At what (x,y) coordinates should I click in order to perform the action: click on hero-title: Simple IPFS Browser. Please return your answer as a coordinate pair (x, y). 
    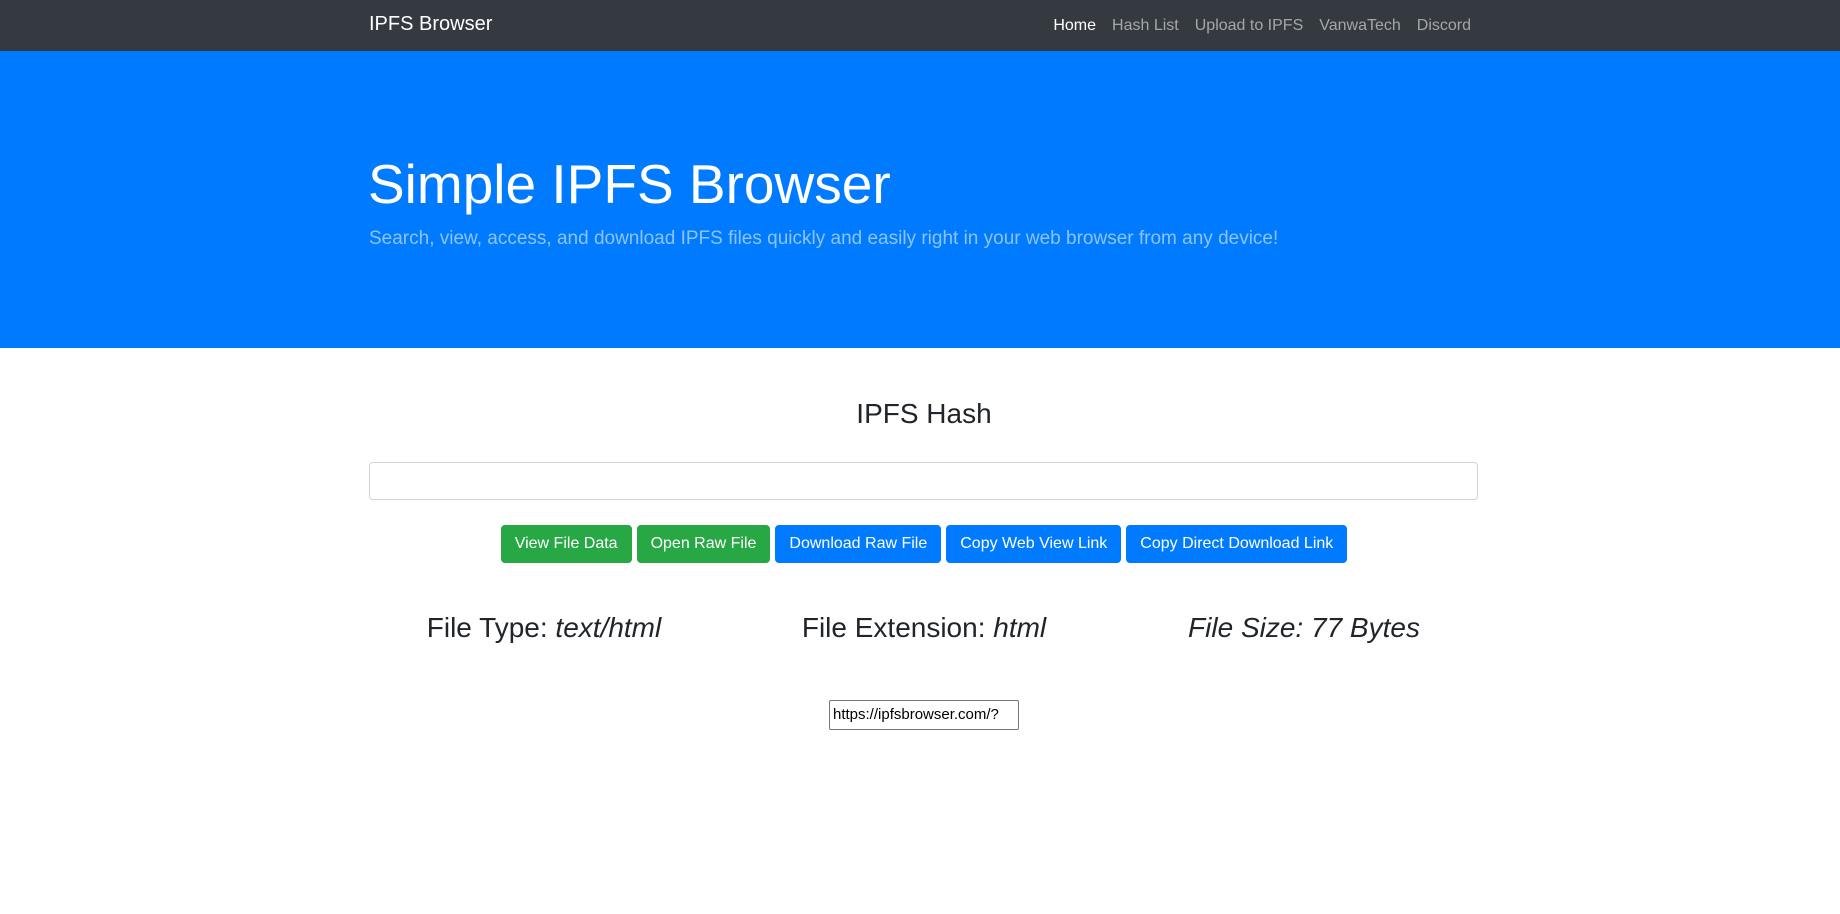
    Looking at the image, I should click on (629, 184).